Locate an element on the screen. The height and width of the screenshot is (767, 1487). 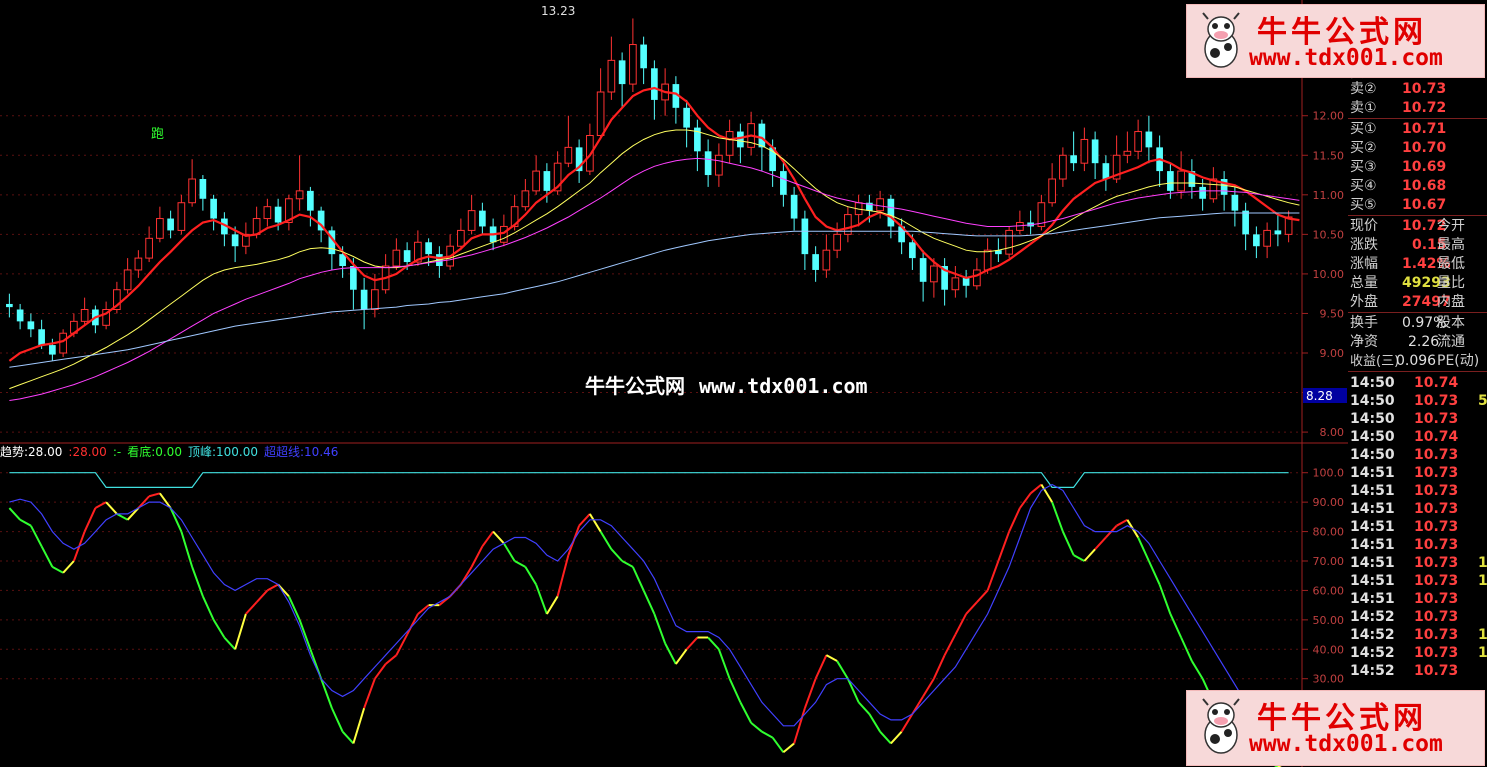
watermark-top: 牛牛公式网 www.tdx001.com is located at coordinates (1335, 41).